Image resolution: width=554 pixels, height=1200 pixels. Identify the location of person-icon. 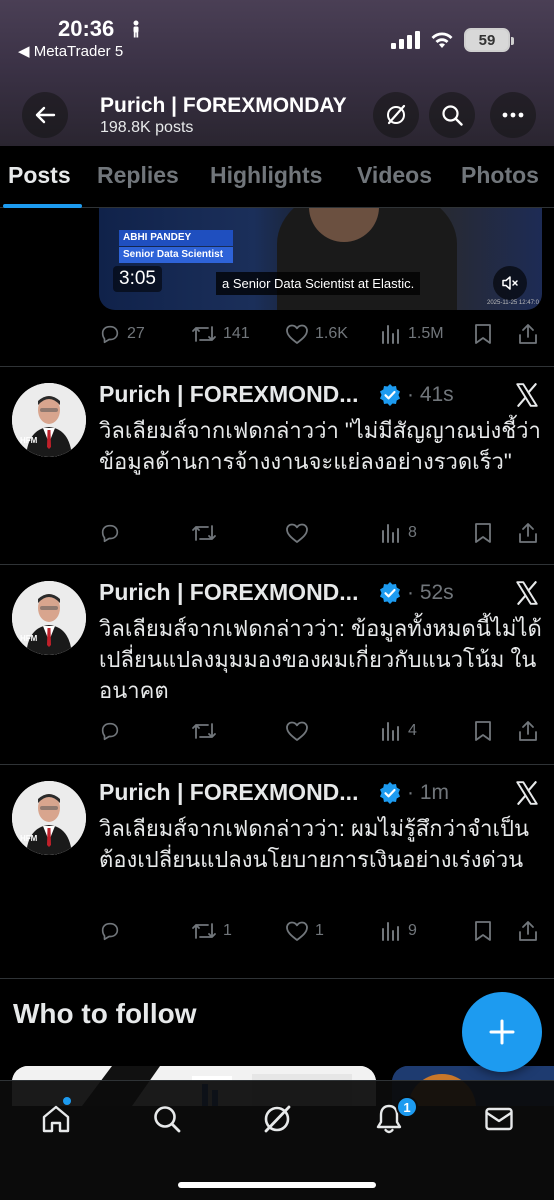
(136, 31).